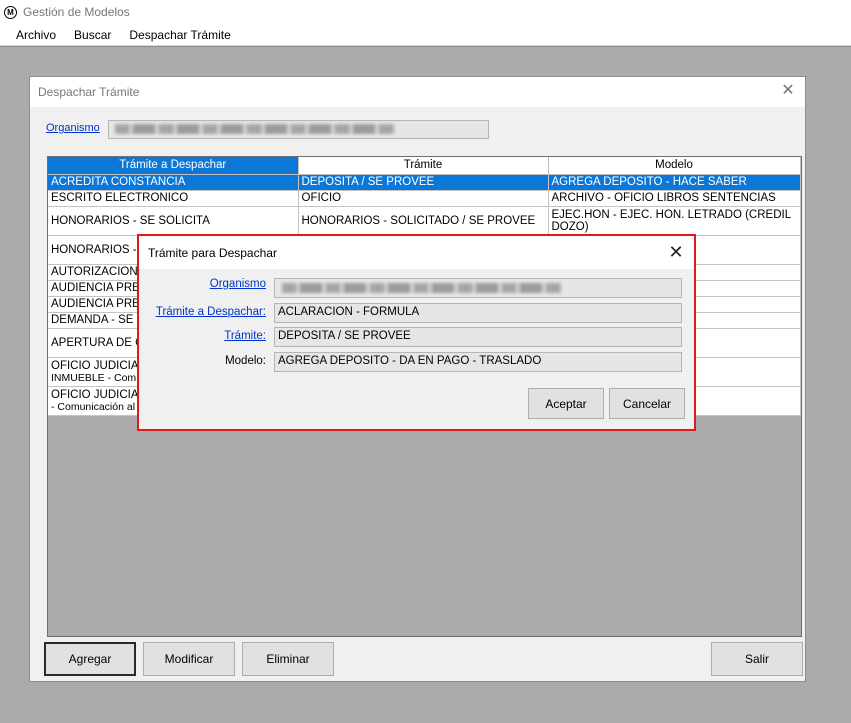 The image size is (851, 723). What do you see at coordinates (173, 166) in the screenshot?
I see `column-header-tramite-a-despachar: Trámite a Despachar` at bounding box center [173, 166].